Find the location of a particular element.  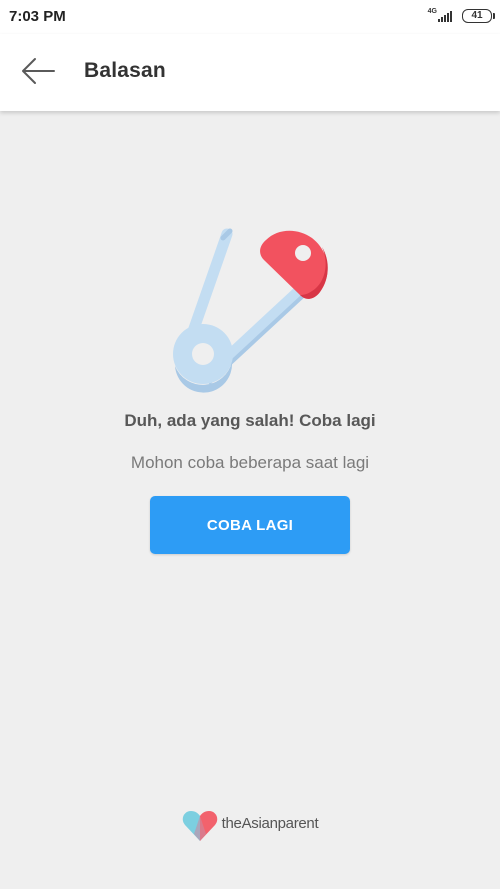

signal-icon is located at coordinates (445, 16).